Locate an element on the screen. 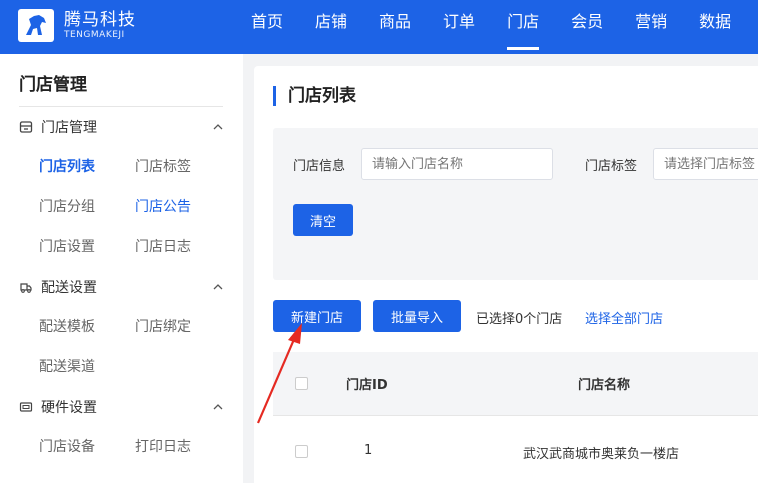 Image resolution: width=758 pixels, height=483 pixels. sidebar-item-store-list: 门店列表 is located at coordinates (67, 166).